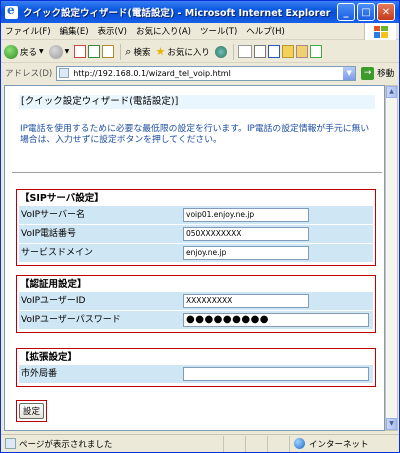  I want to click on set-button: 設定, so click(32, 411).